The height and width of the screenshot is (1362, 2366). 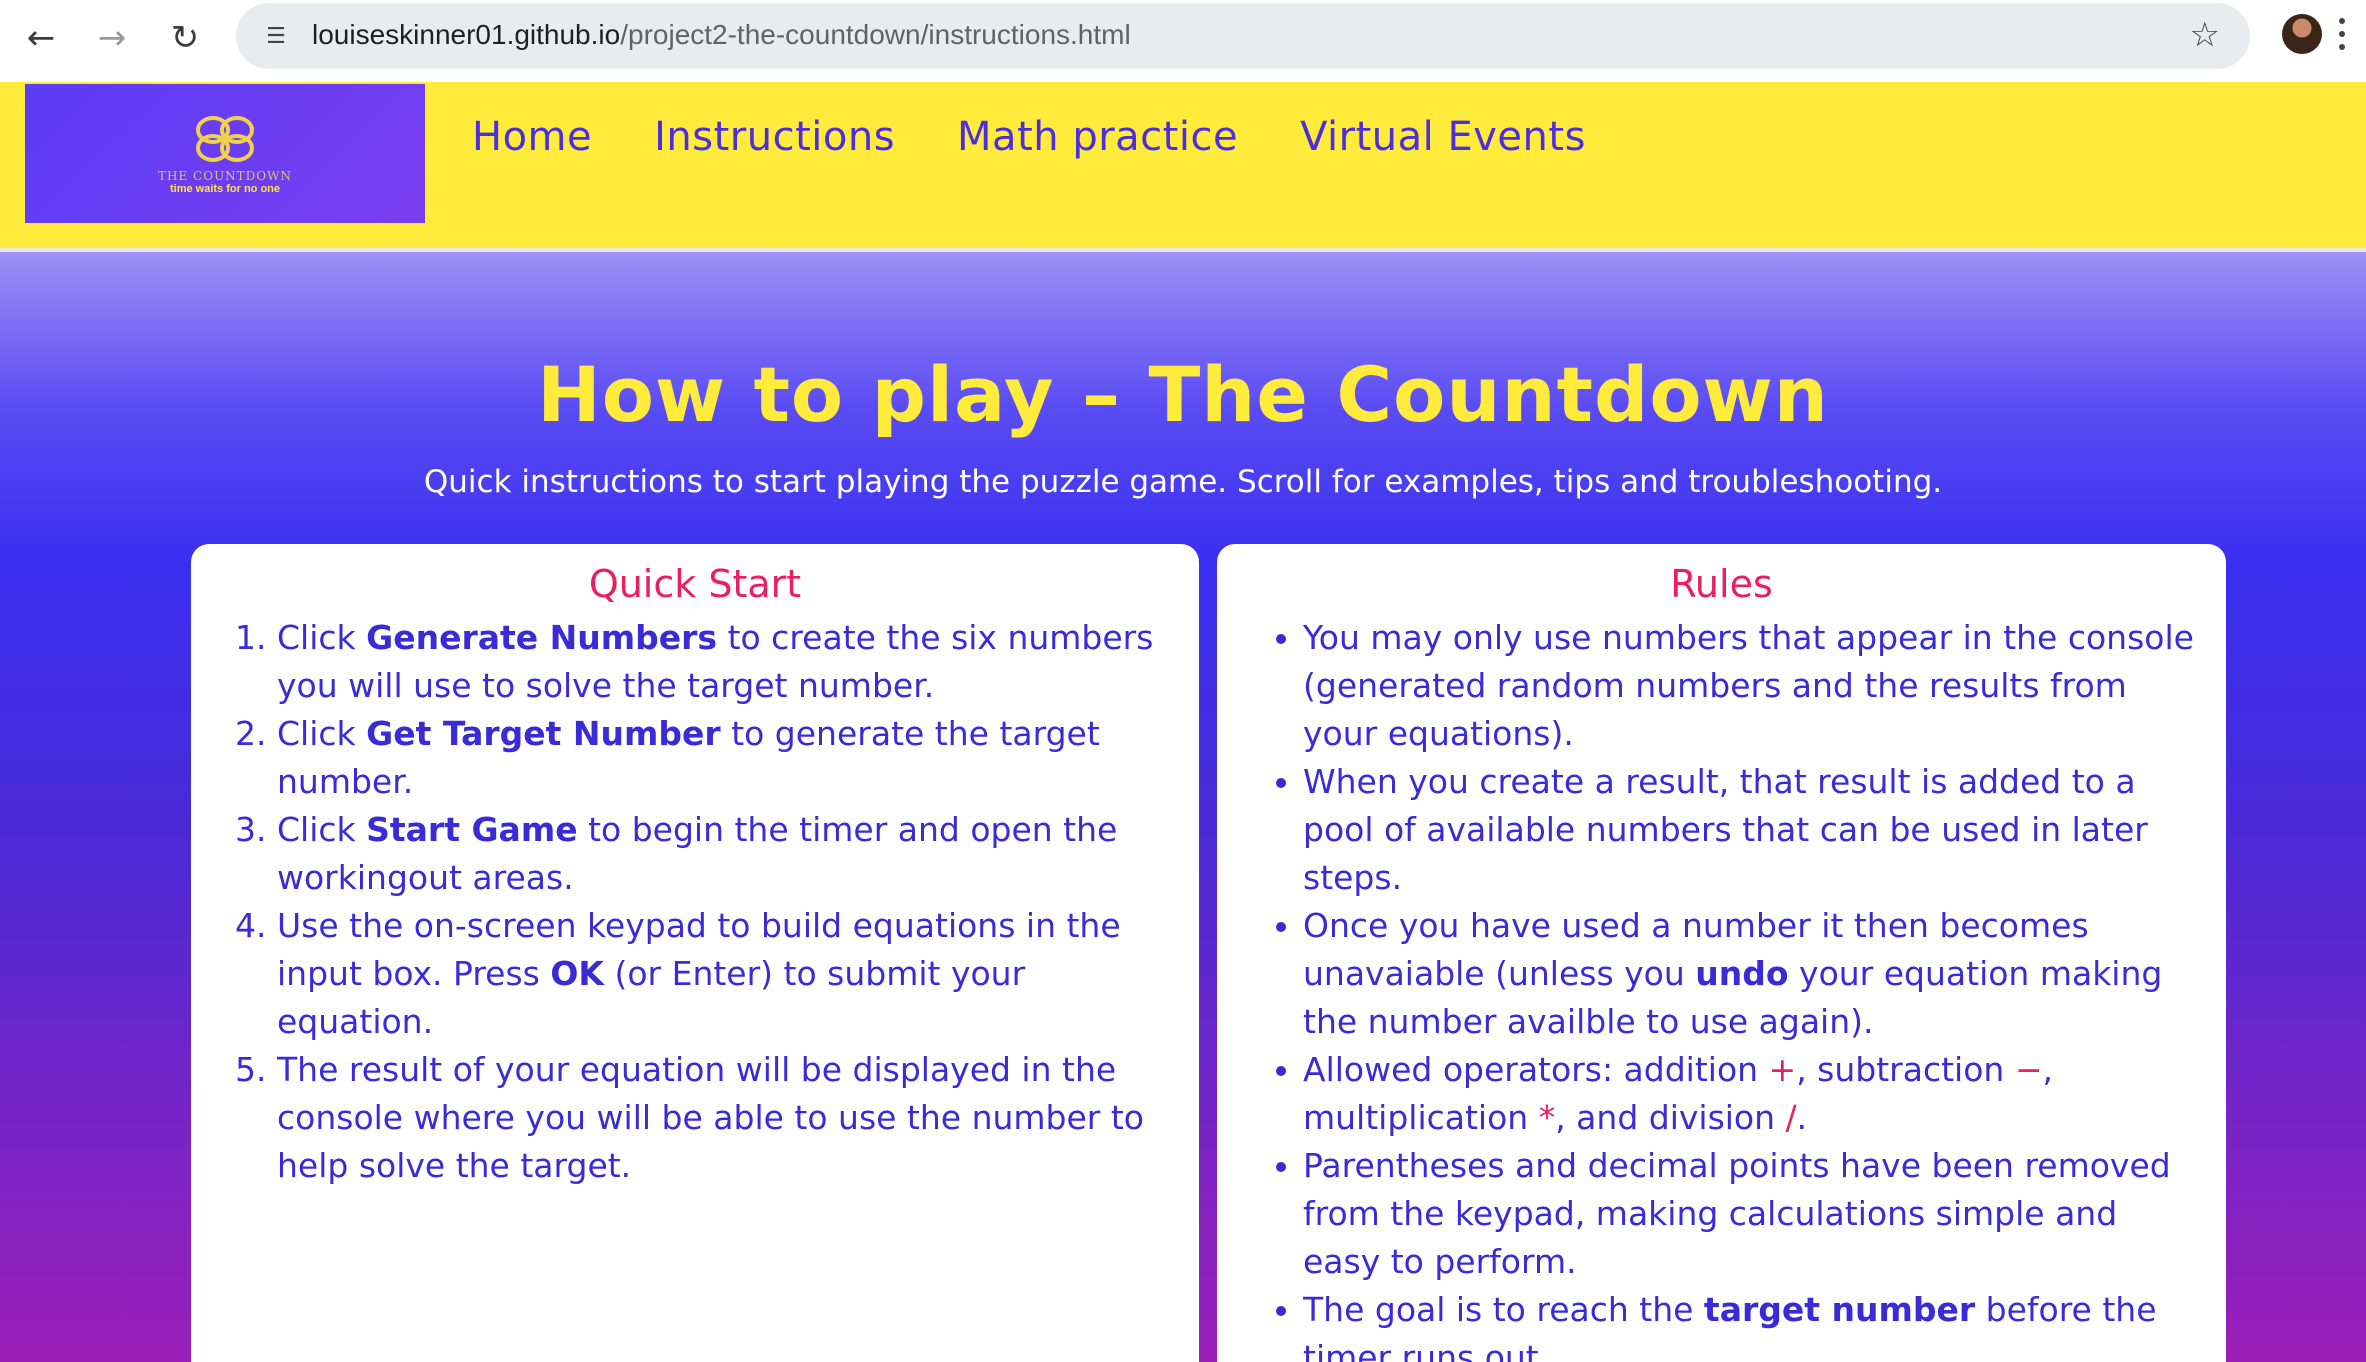 I want to click on nav-virtual-events: Virtual Events, so click(x=1443, y=137).